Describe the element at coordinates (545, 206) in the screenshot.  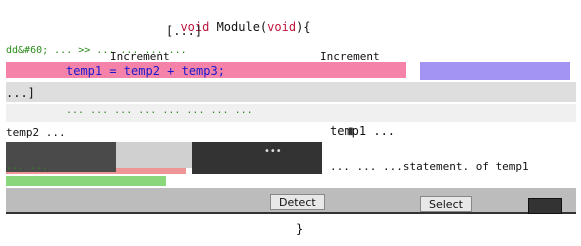
I see `small-dark-button` at that location.